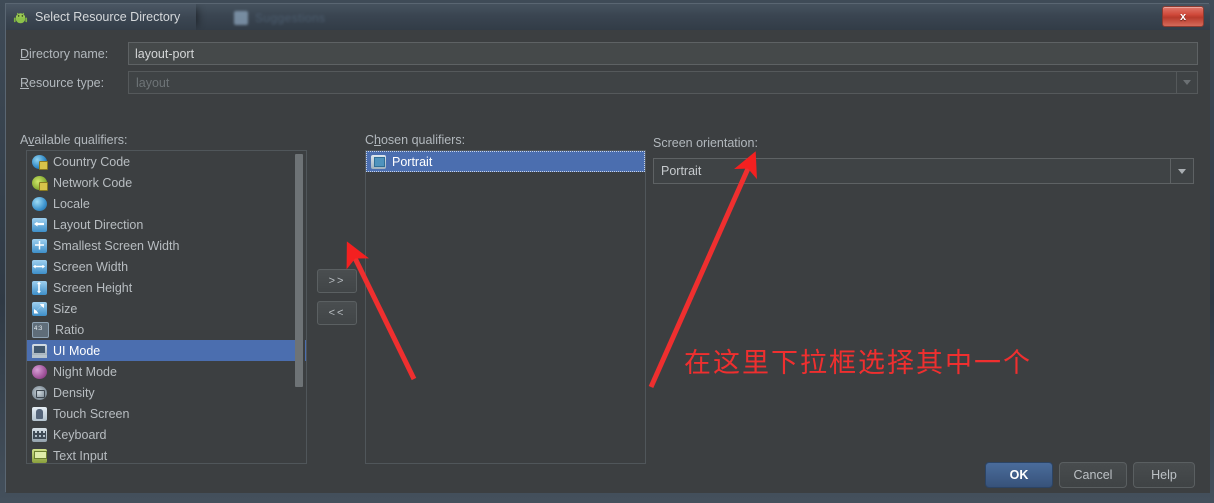 The width and height of the screenshot is (1214, 503). Describe the element at coordinates (39, 308) in the screenshot. I see `diagonal-arrow-icon` at that location.